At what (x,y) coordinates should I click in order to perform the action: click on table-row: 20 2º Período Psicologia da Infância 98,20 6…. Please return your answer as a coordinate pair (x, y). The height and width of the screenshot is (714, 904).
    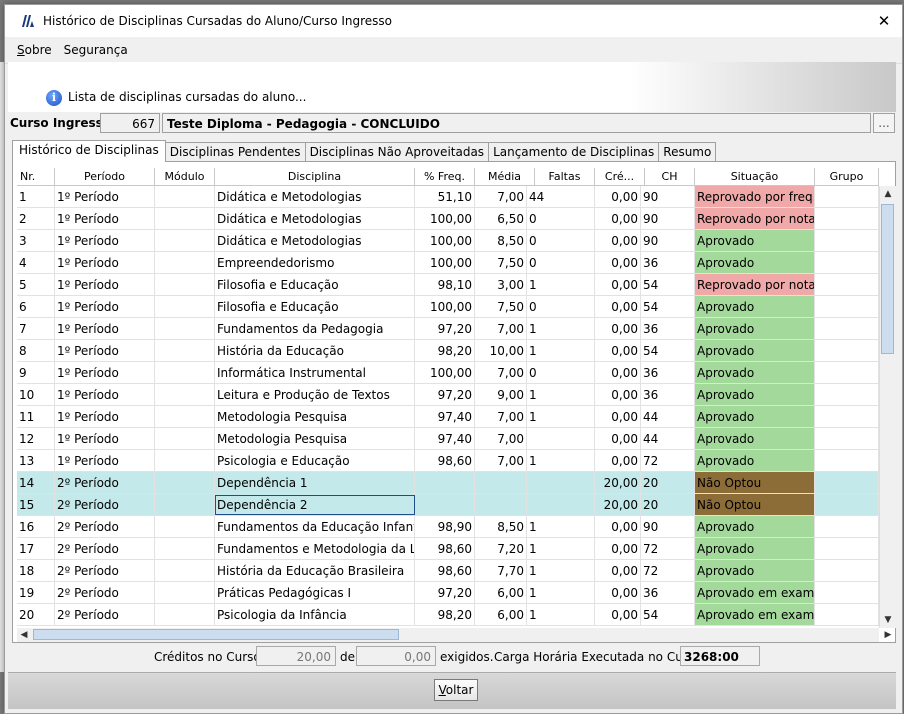
    Looking at the image, I should click on (448, 615).